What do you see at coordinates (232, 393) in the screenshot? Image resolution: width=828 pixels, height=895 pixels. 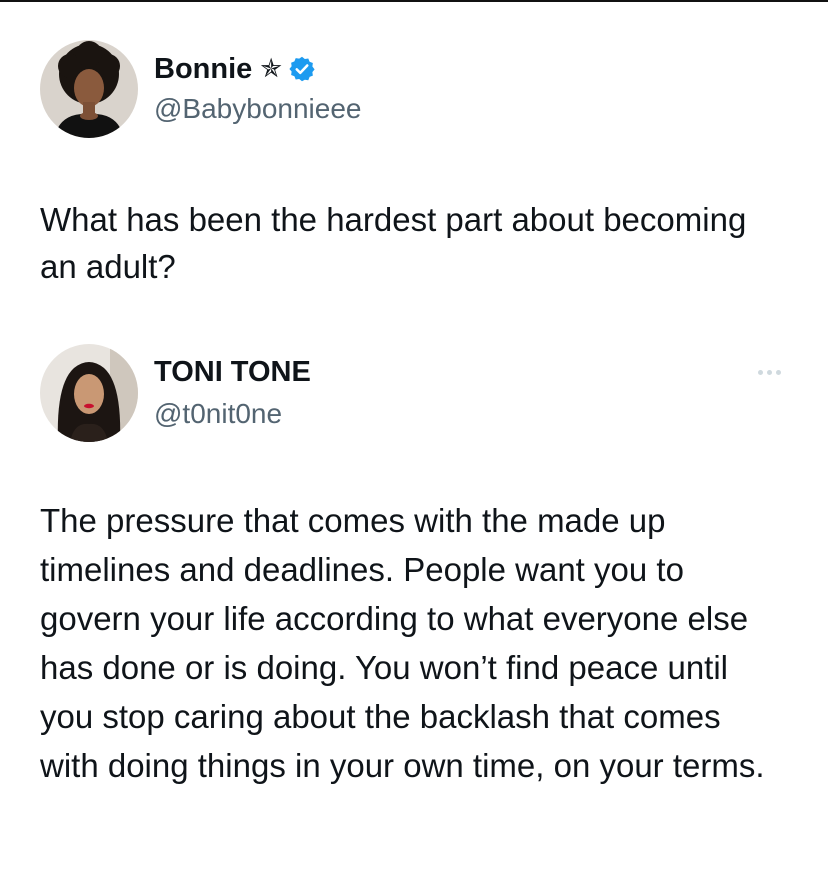 I see `toni-name-block: TONI TONE @t0nit0ne` at bounding box center [232, 393].